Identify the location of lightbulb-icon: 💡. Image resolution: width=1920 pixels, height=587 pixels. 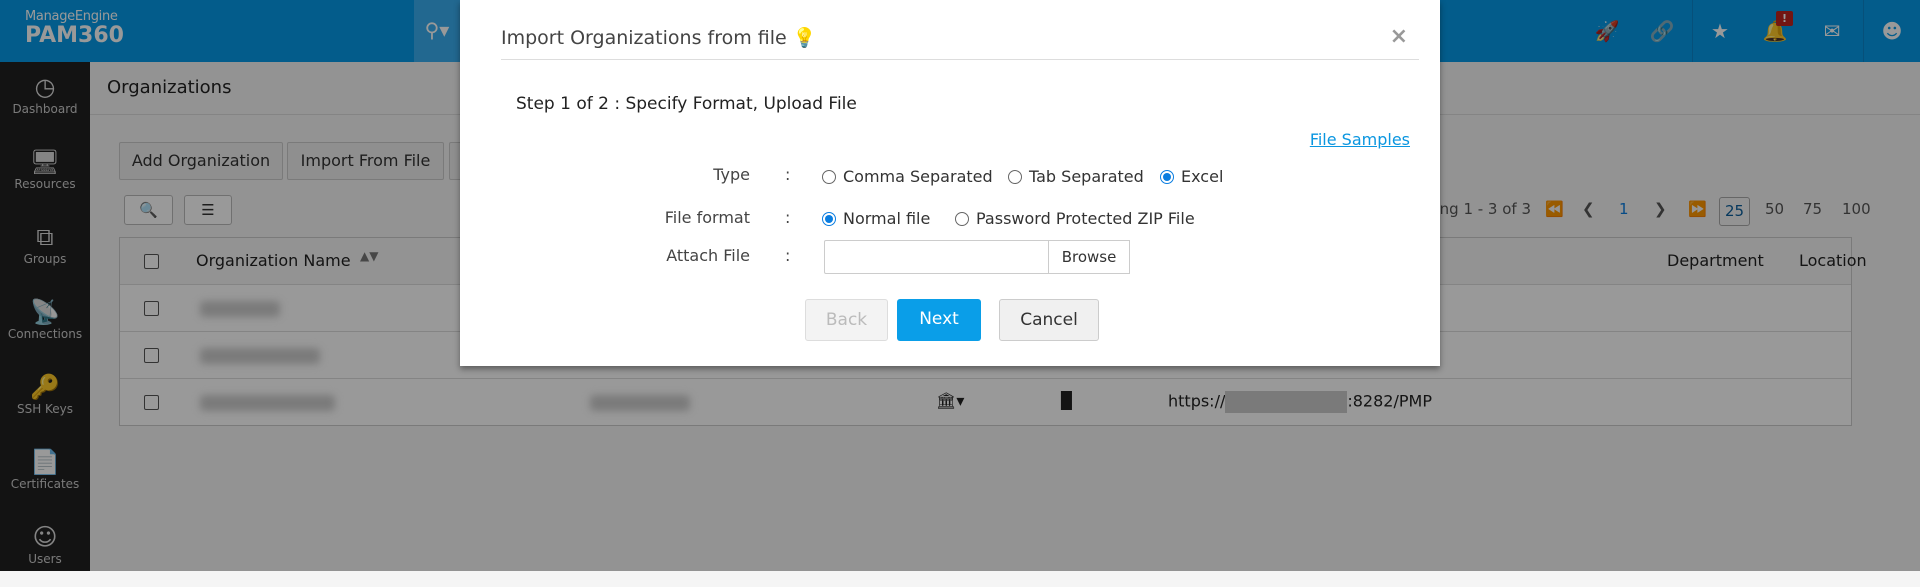
(805, 38).